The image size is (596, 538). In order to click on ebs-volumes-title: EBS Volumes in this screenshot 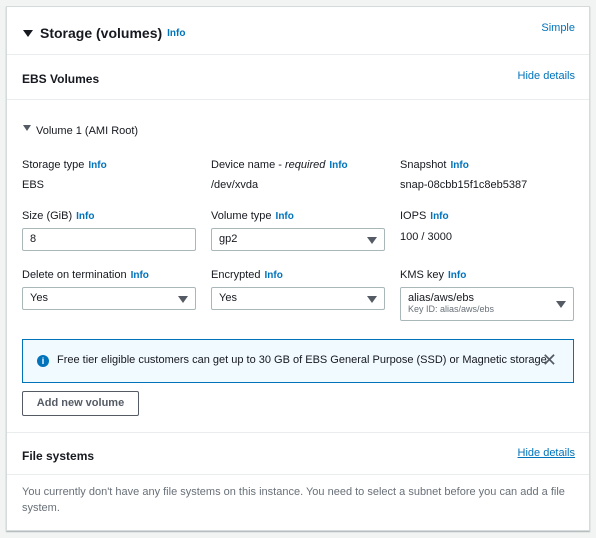, I will do `click(61, 79)`.